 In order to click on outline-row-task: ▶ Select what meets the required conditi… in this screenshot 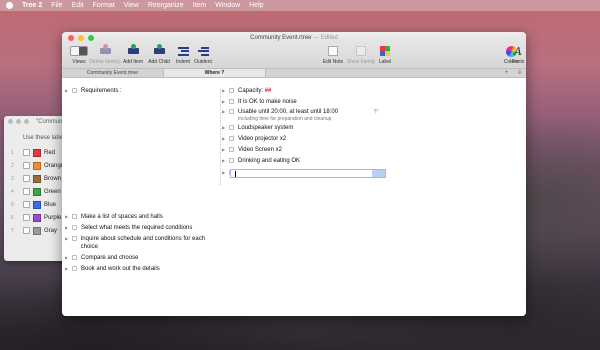, I will do `click(128, 228)`.